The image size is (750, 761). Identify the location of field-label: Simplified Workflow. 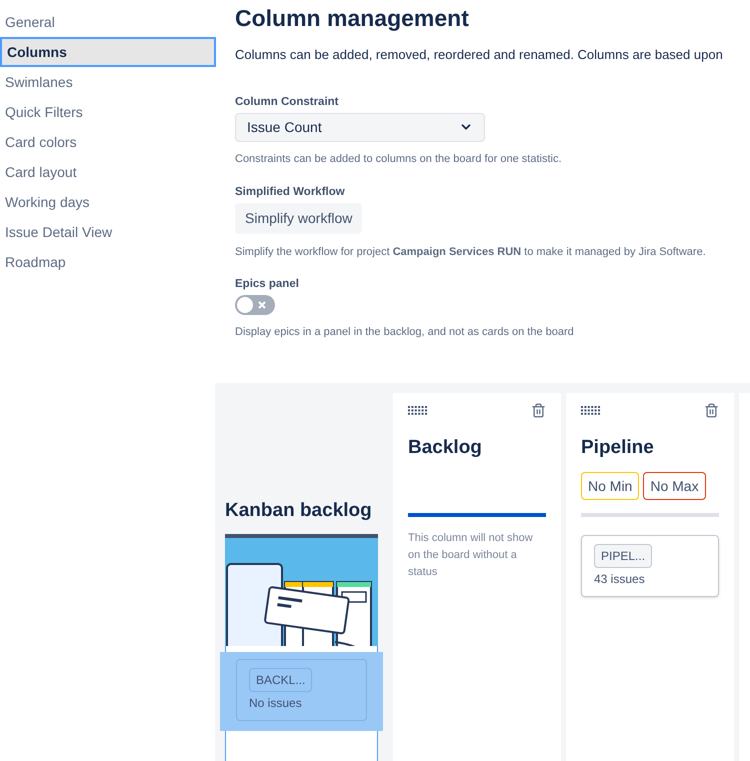
(290, 192).